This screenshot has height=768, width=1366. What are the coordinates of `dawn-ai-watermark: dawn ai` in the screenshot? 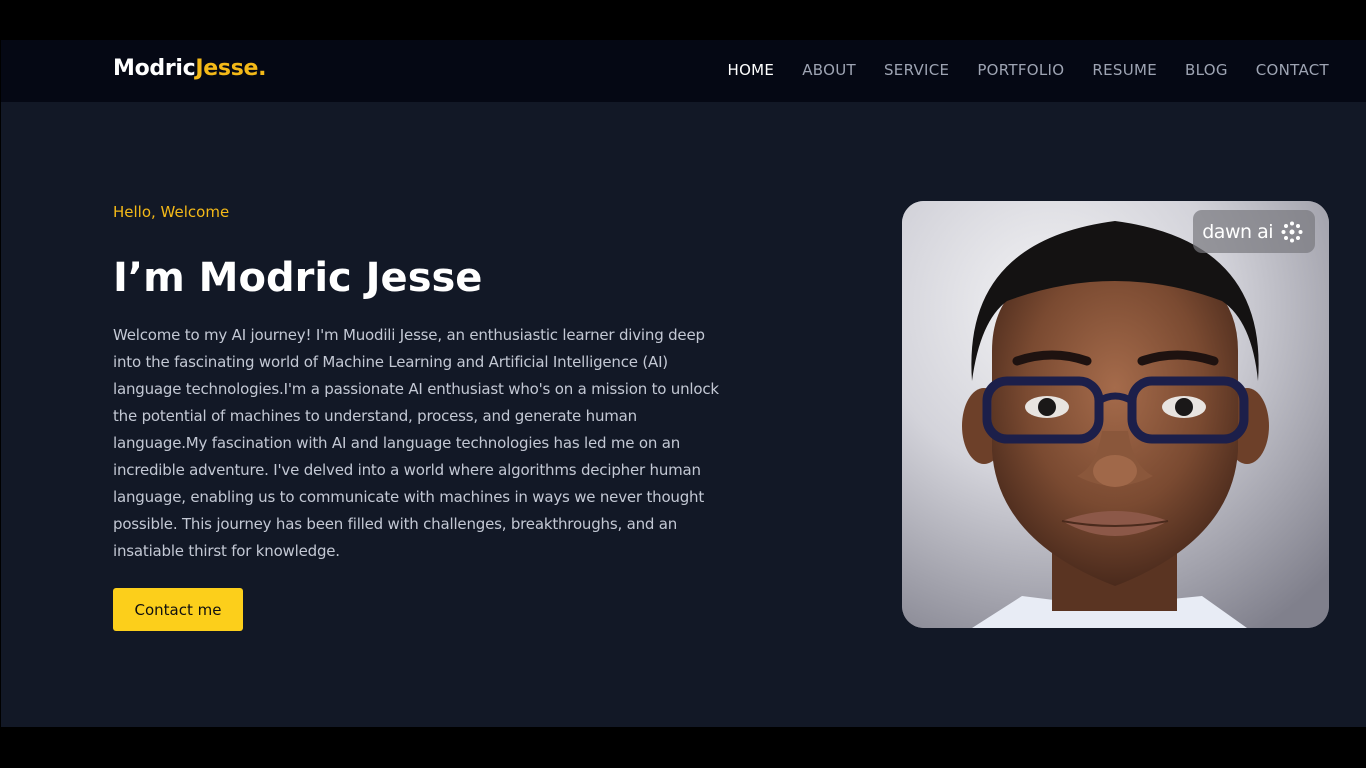 It's located at (1254, 231).